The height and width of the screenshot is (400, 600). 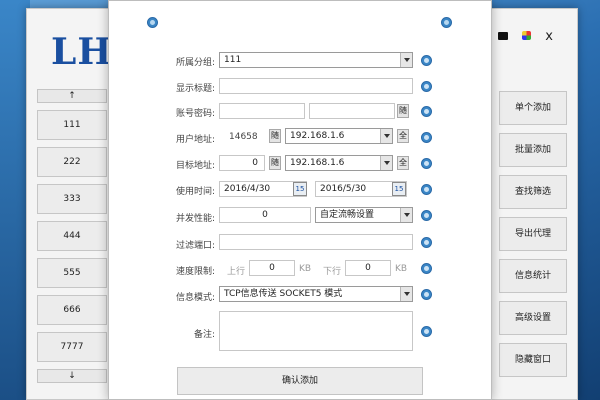 I want to click on upload-label: 上行, so click(x=236, y=272).